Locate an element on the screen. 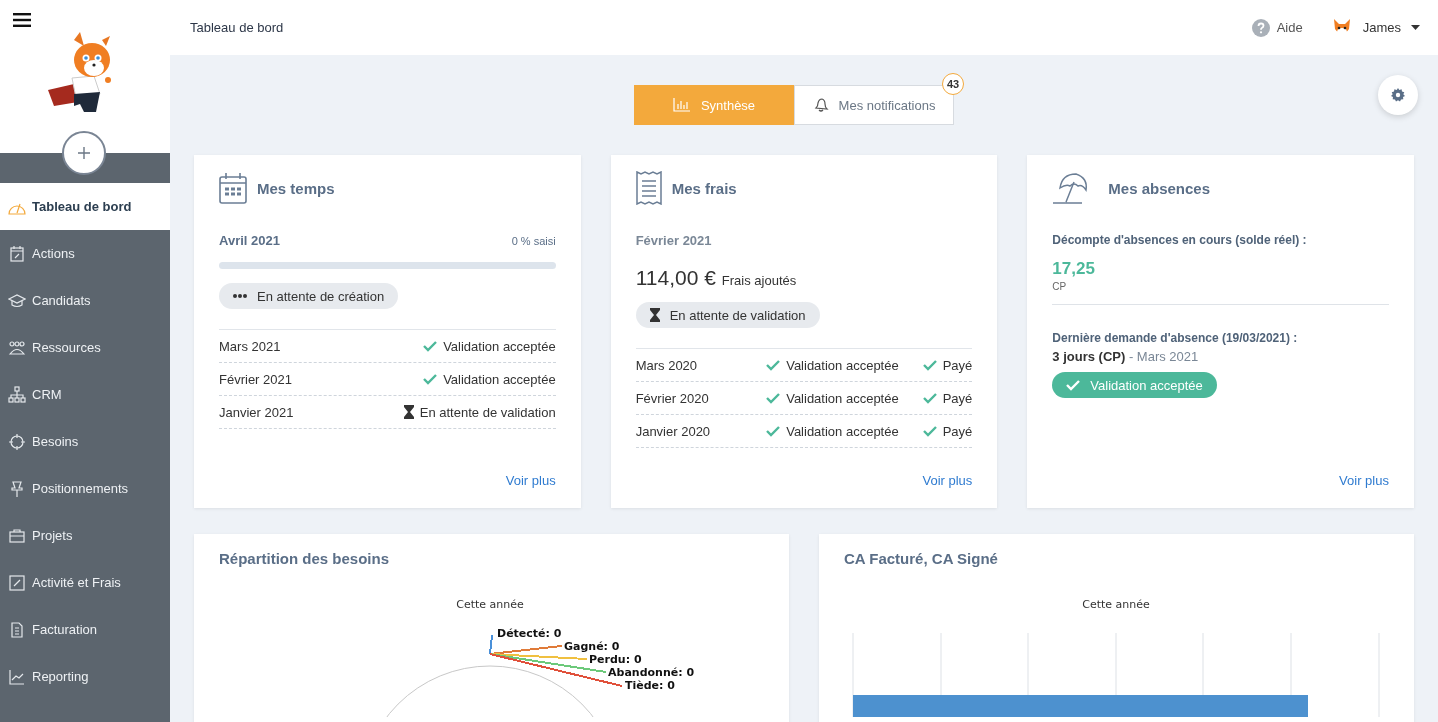  settings-icon is located at coordinates (1398, 95).